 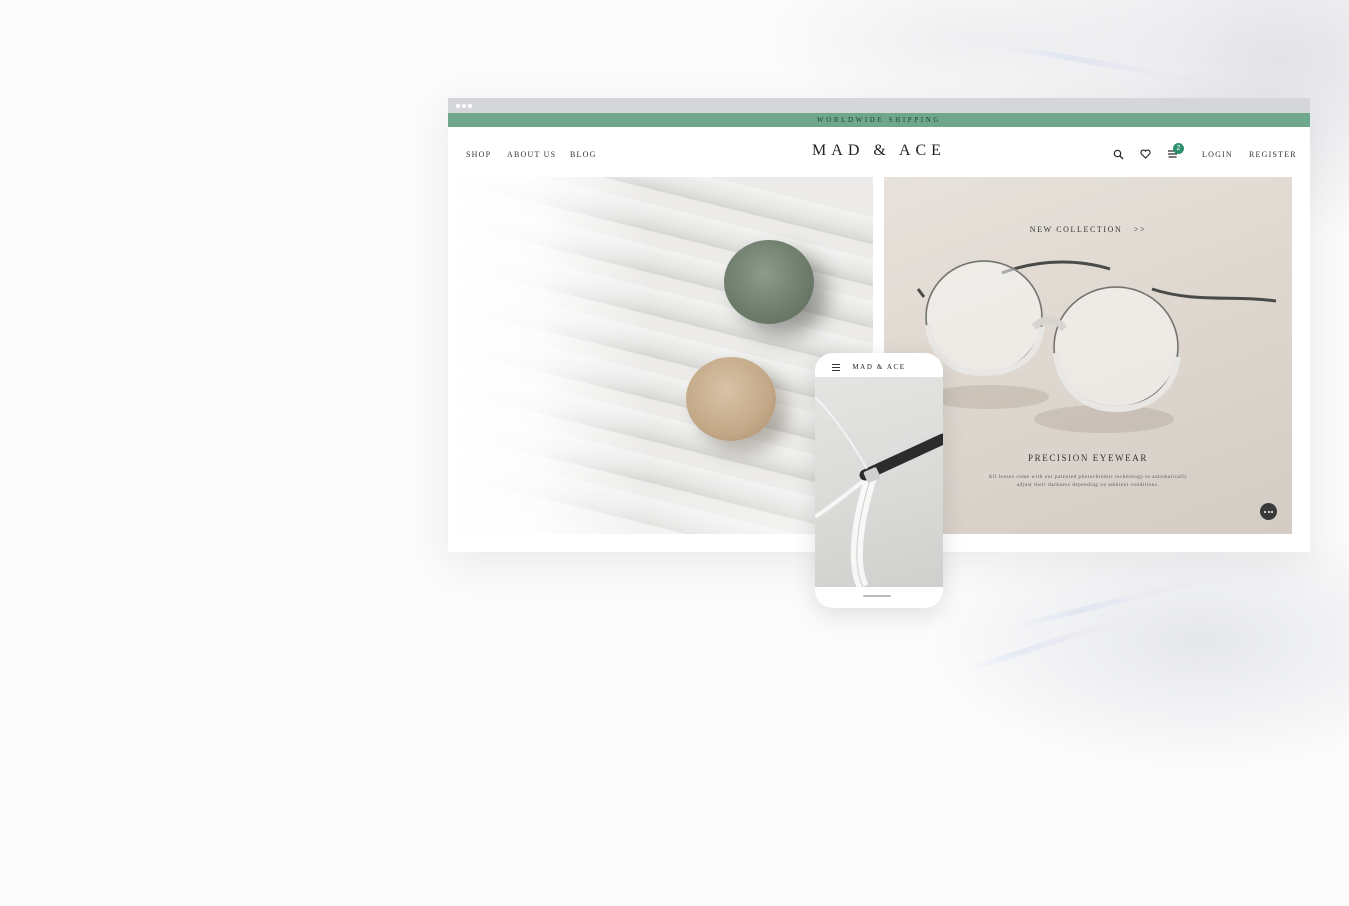 I want to click on nav-link-about-us: ABOUT US, so click(x=531, y=154).